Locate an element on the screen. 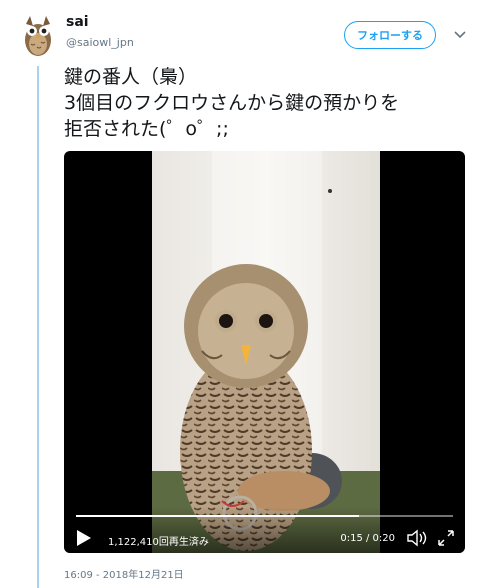  tweet-text-line: 3個目のフクロウさんから鍵の預かりを is located at coordinates (232, 103).